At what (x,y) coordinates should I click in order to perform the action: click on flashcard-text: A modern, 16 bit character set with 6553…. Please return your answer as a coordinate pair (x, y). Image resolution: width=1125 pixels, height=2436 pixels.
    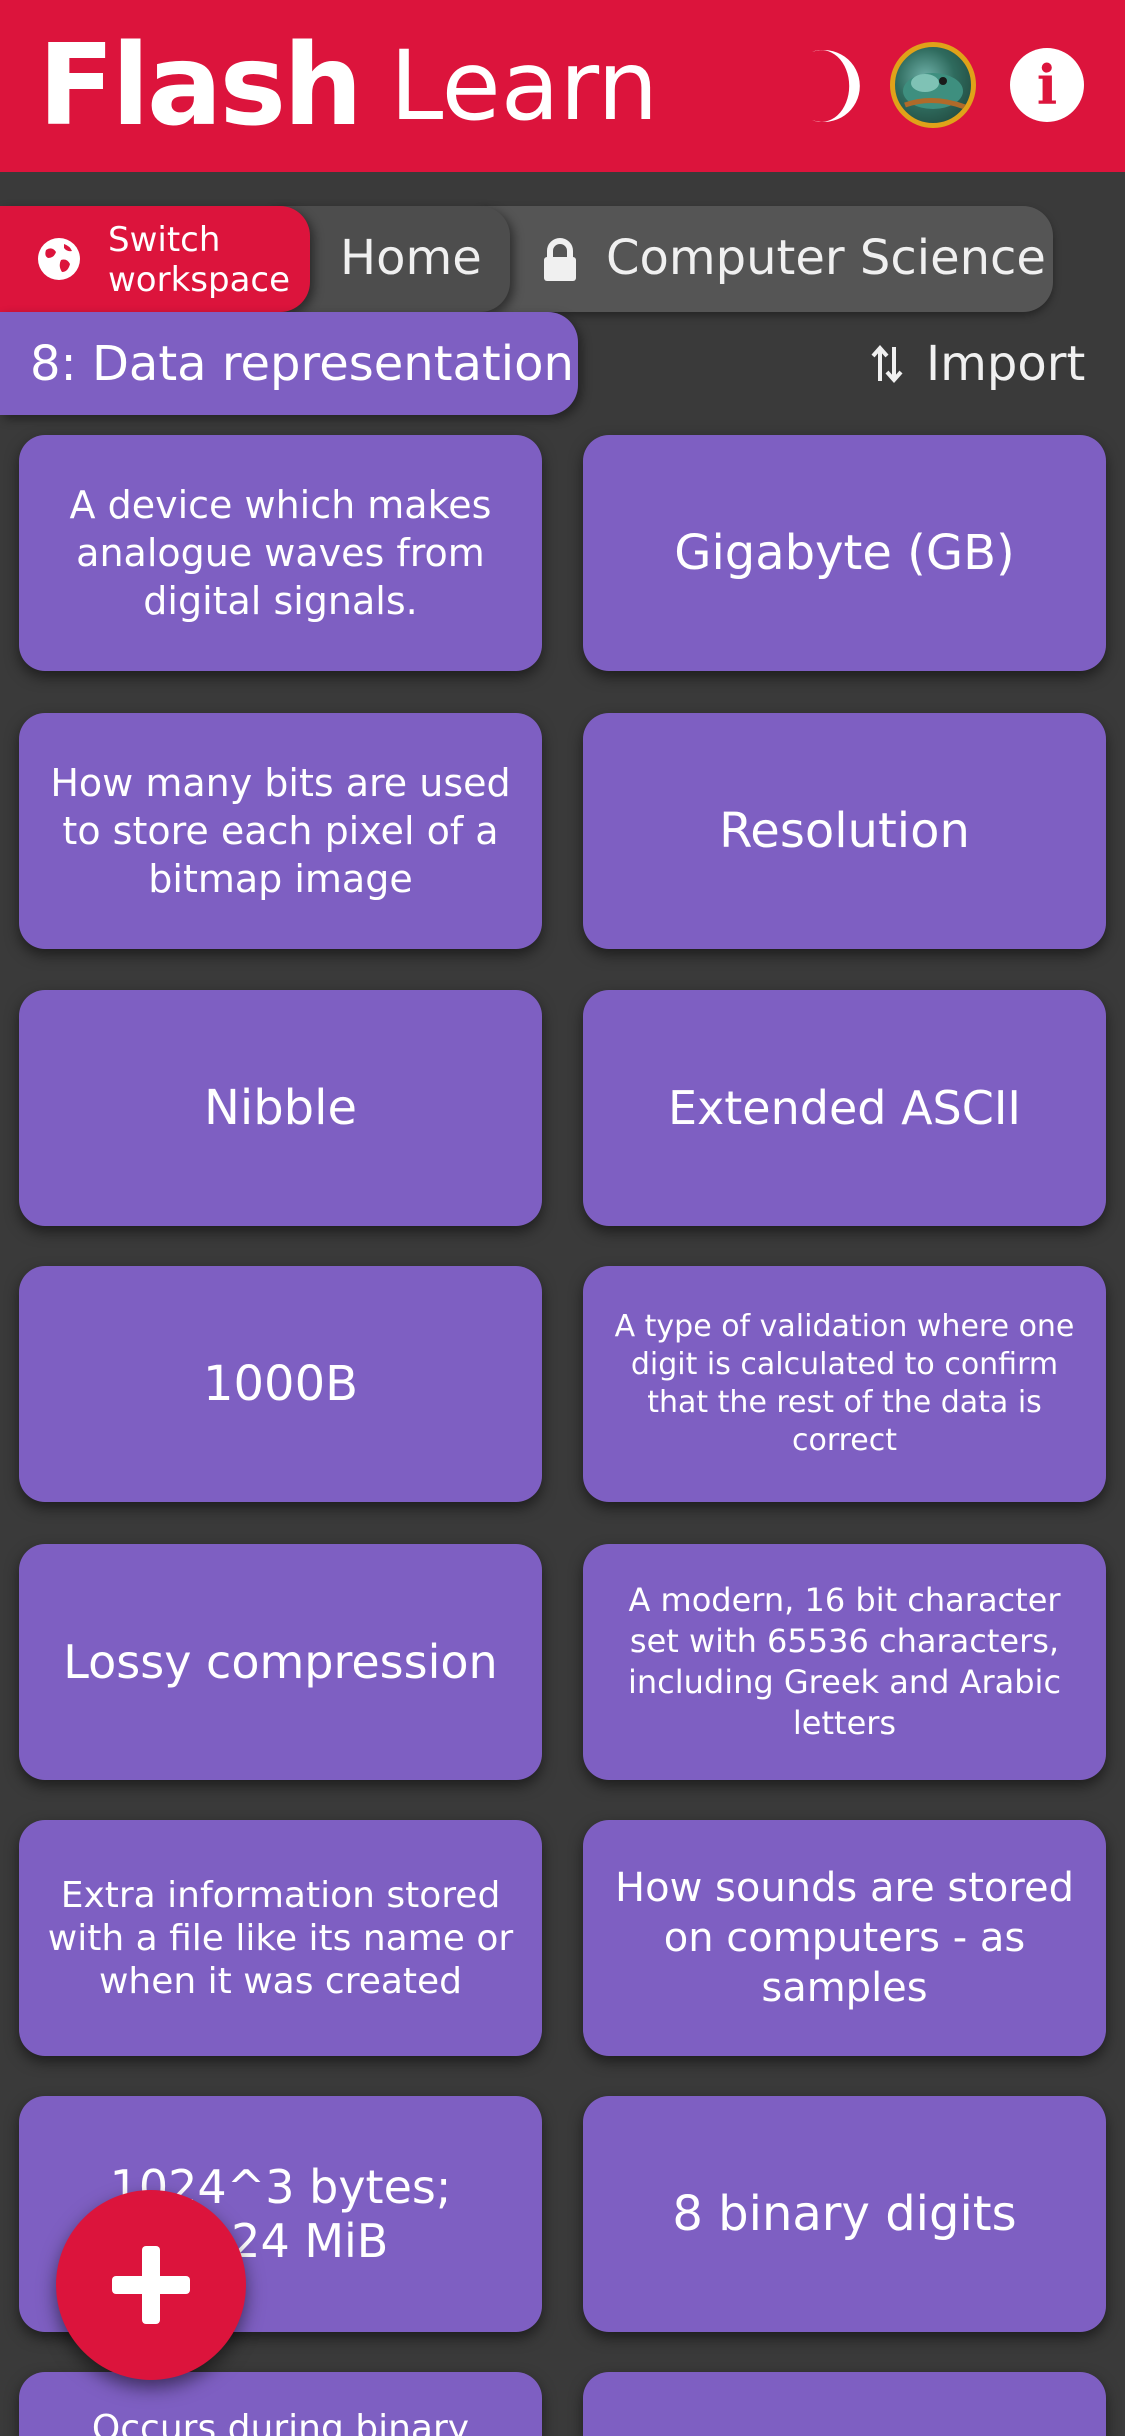
    Looking at the image, I should click on (844, 1661).